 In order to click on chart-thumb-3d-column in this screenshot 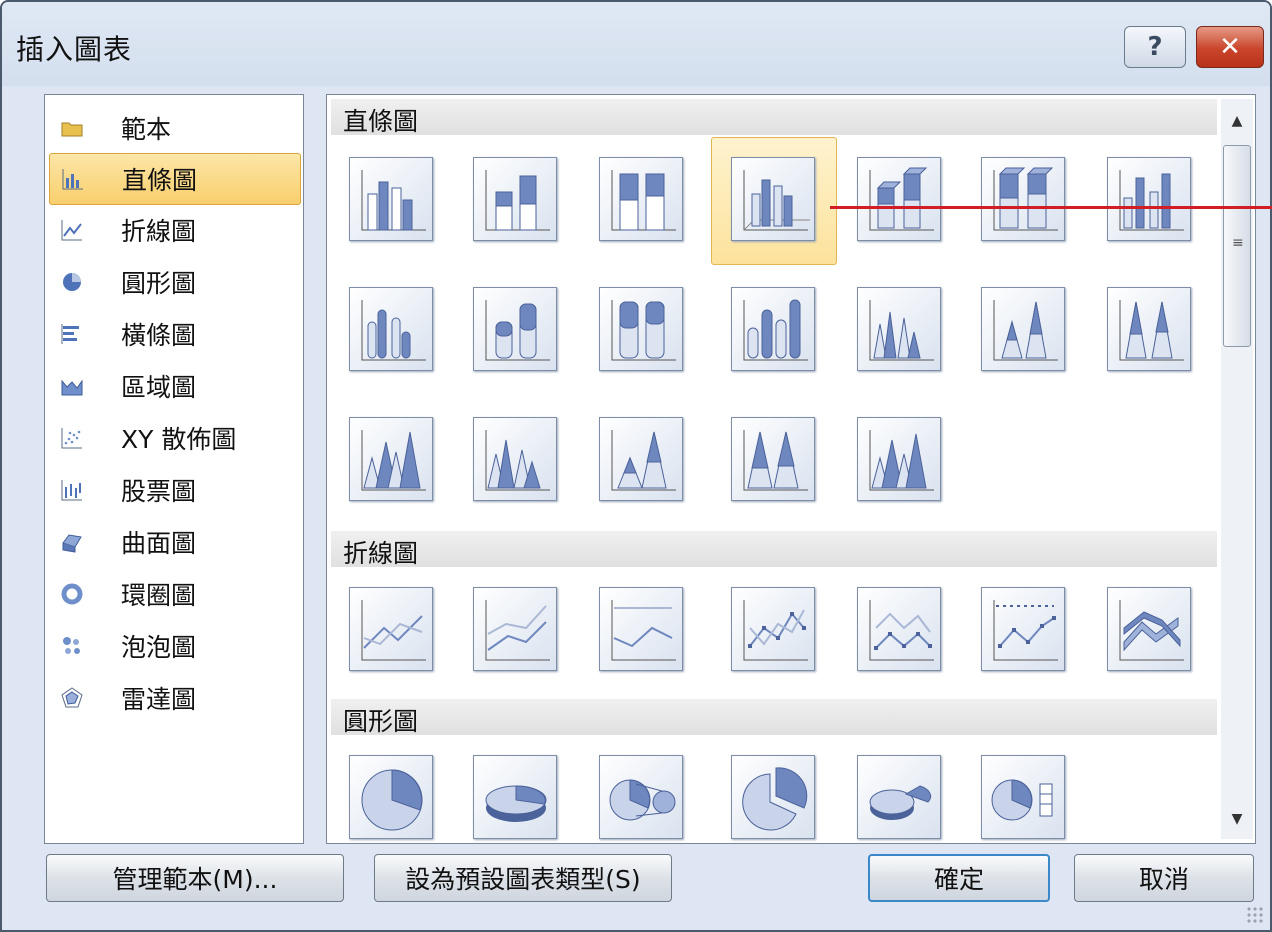, I will do `click(1149, 199)`.